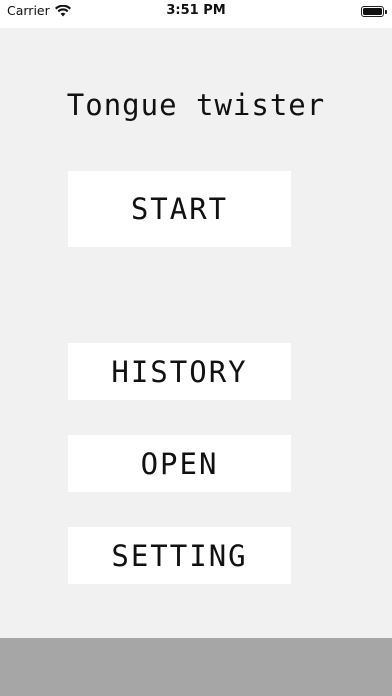 The image size is (392, 696). I want to click on battery-level, so click(372, 11).